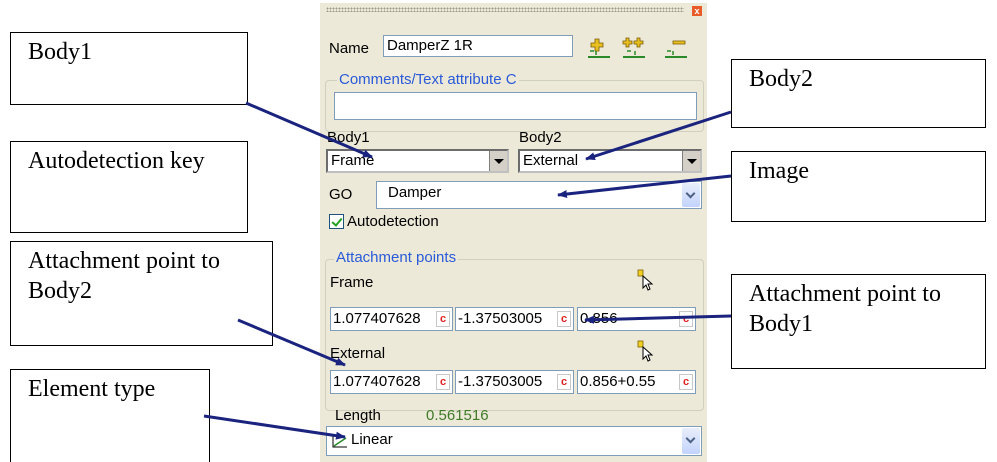 The height and width of the screenshot is (462, 997). What do you see at coordinates (349, 48) in the screenshot?
I see `name-label: Name` at bounding box center [349, 48].